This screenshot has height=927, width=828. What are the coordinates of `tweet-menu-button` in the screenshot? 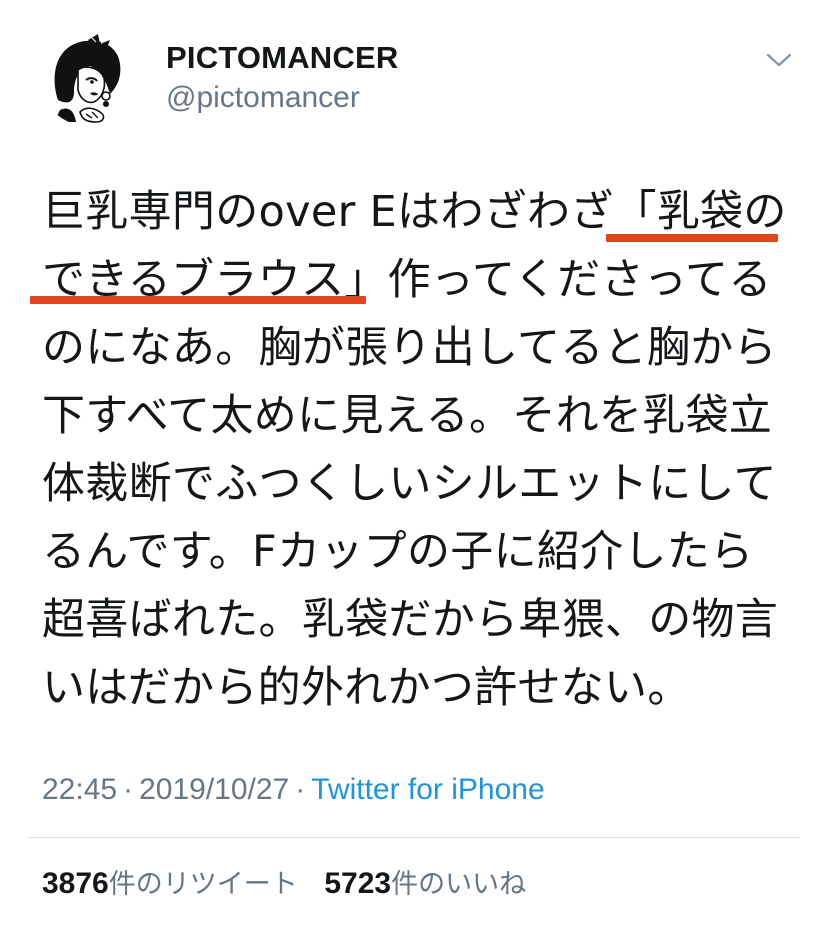 It's located at (779, 60).